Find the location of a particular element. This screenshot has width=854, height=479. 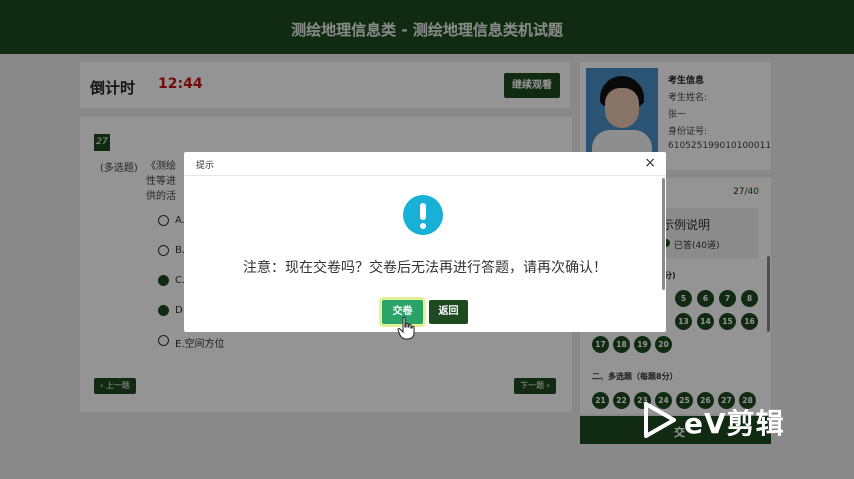

dialog-scrollbar is located at coordinates (663, 234).